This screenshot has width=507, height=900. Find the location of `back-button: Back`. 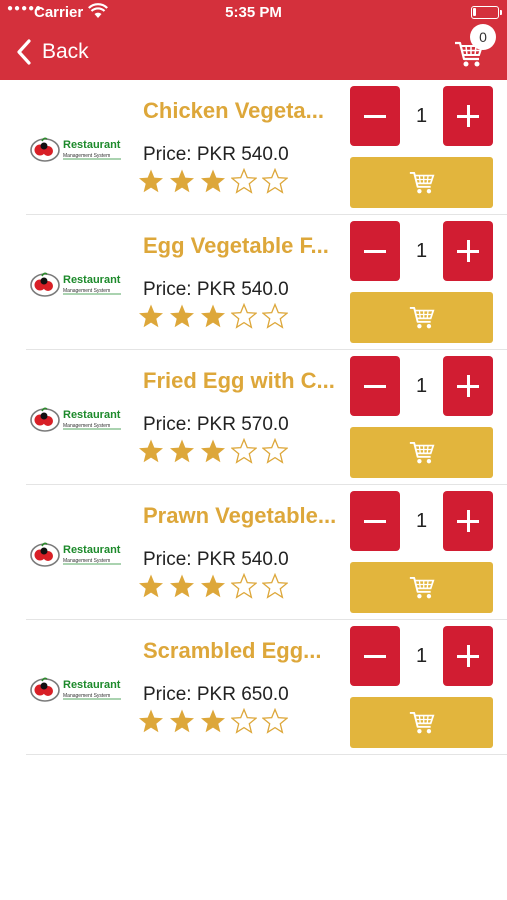

back-button: Back is located at coordinates (50, 52).